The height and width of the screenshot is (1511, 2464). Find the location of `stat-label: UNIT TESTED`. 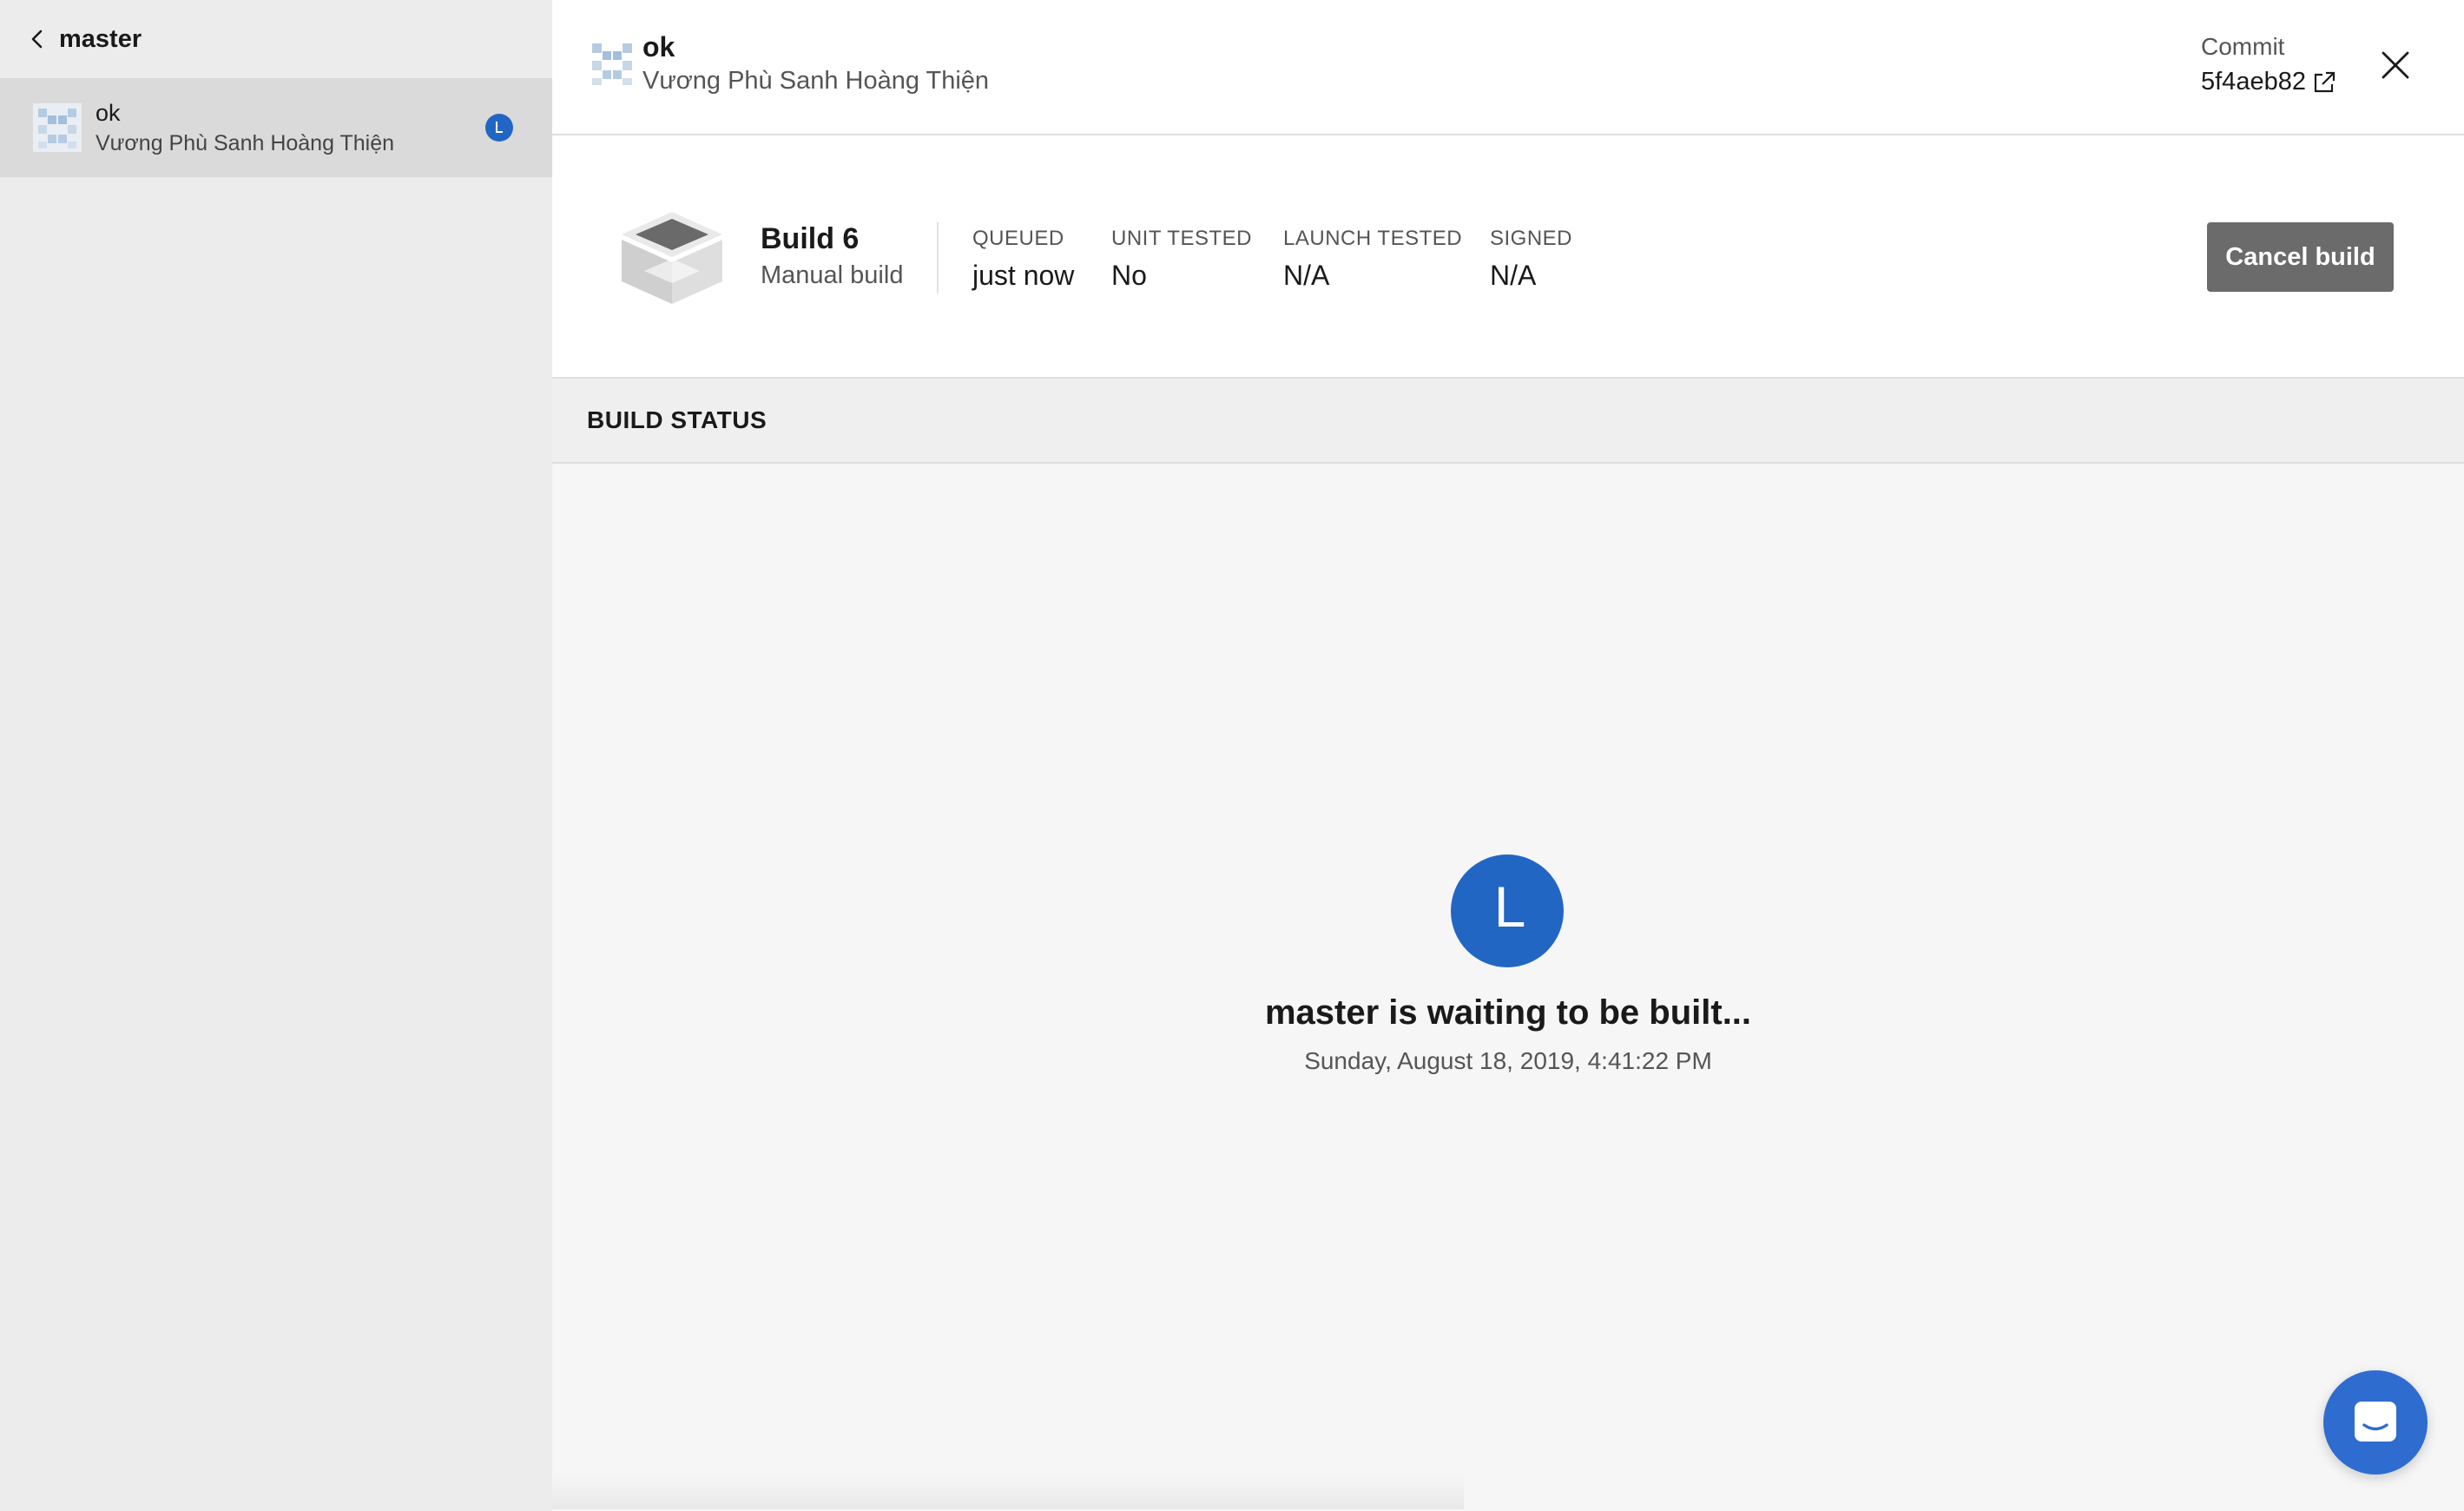

stat-label: UNIT TESTED is located at coordinates (1181, 238).